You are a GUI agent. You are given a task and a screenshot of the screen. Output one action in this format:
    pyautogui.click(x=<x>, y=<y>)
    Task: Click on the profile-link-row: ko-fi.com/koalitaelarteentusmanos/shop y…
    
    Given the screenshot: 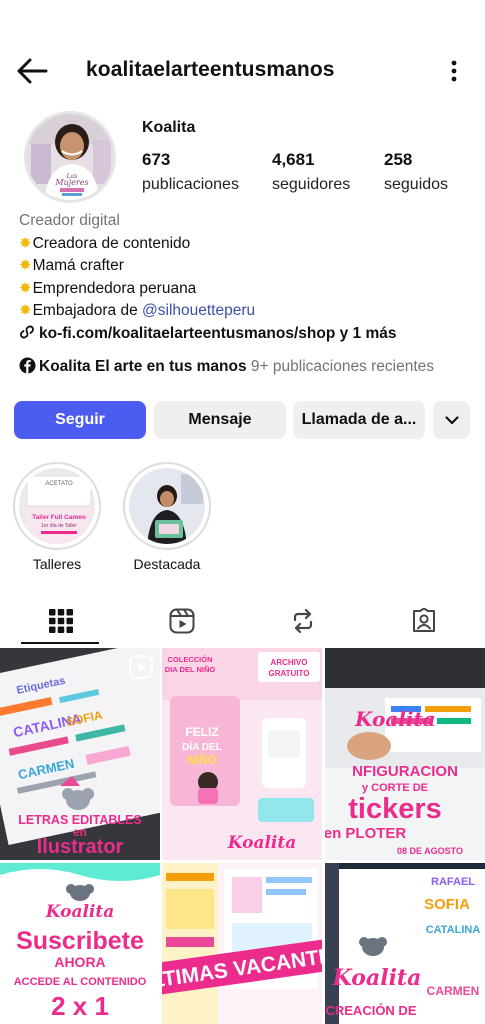 What is the action you would take?
    pyautogui.click(x=249, y=334)
    